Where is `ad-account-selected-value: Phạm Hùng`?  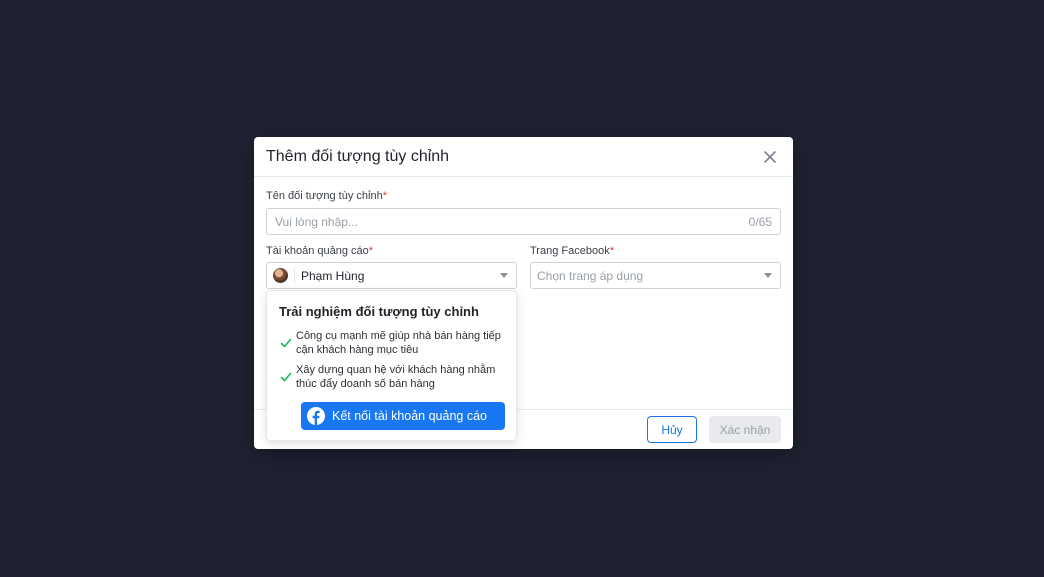
ad-account-selected-value: Phạm Hùng is located at coordinates (333, 275).